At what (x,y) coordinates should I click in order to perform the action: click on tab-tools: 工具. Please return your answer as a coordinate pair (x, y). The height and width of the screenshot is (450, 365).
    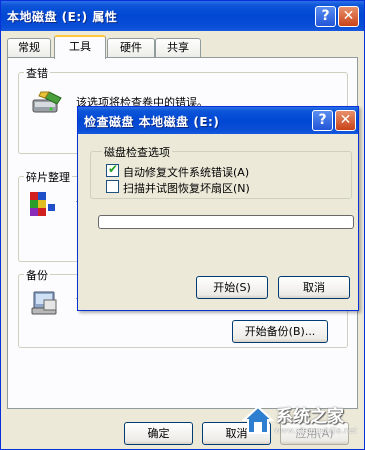
    Looking at the image, I should click on (80, 47).